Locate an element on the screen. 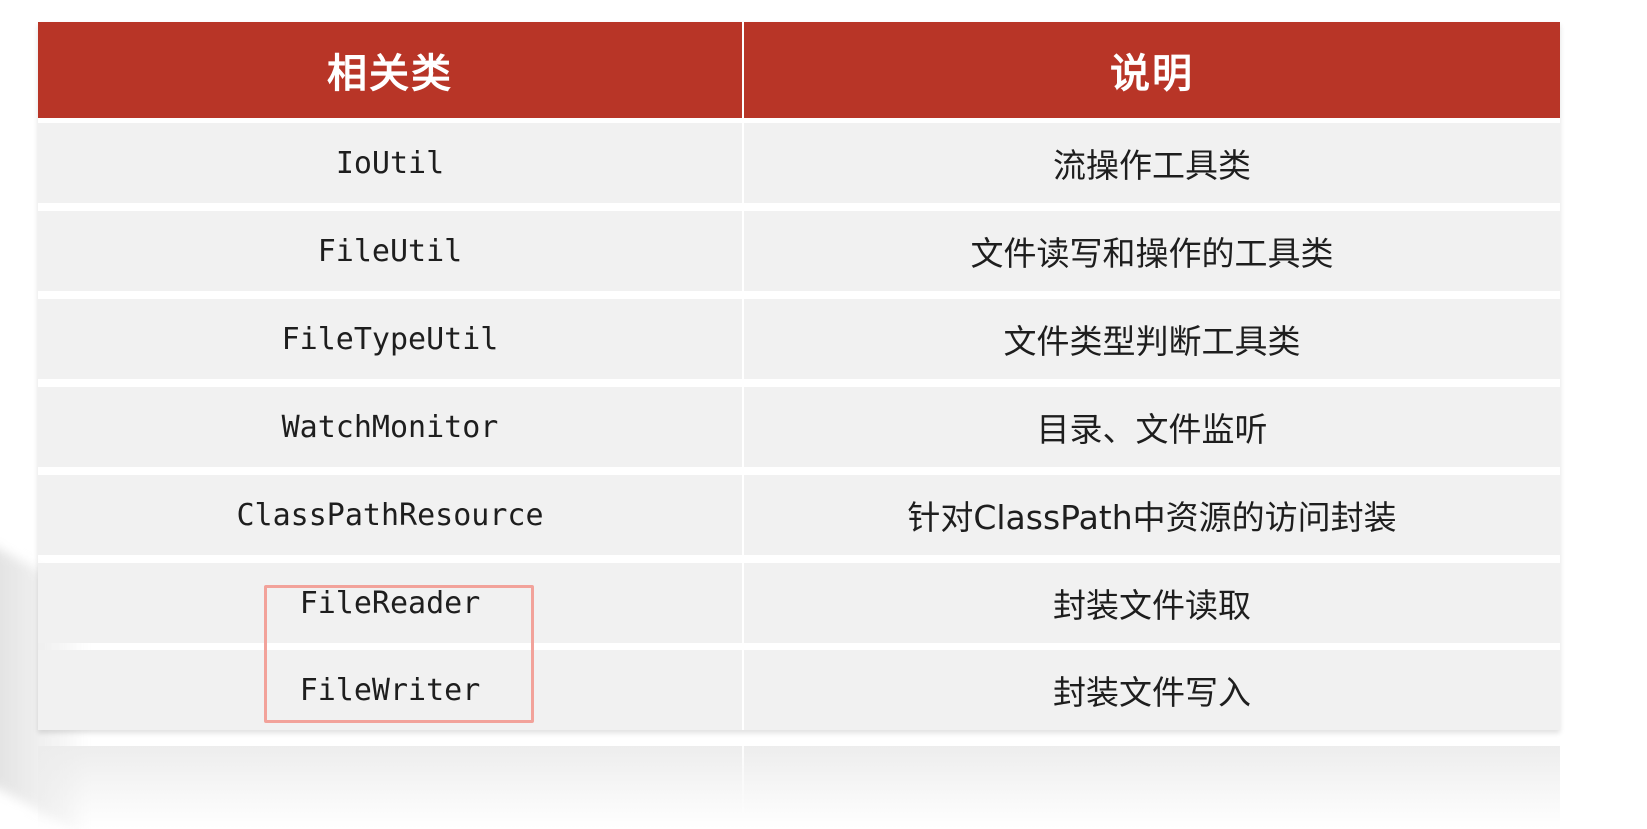  table-row: FileUtil 文件读写和操作的工具类 is located at coordinates (799, 251).